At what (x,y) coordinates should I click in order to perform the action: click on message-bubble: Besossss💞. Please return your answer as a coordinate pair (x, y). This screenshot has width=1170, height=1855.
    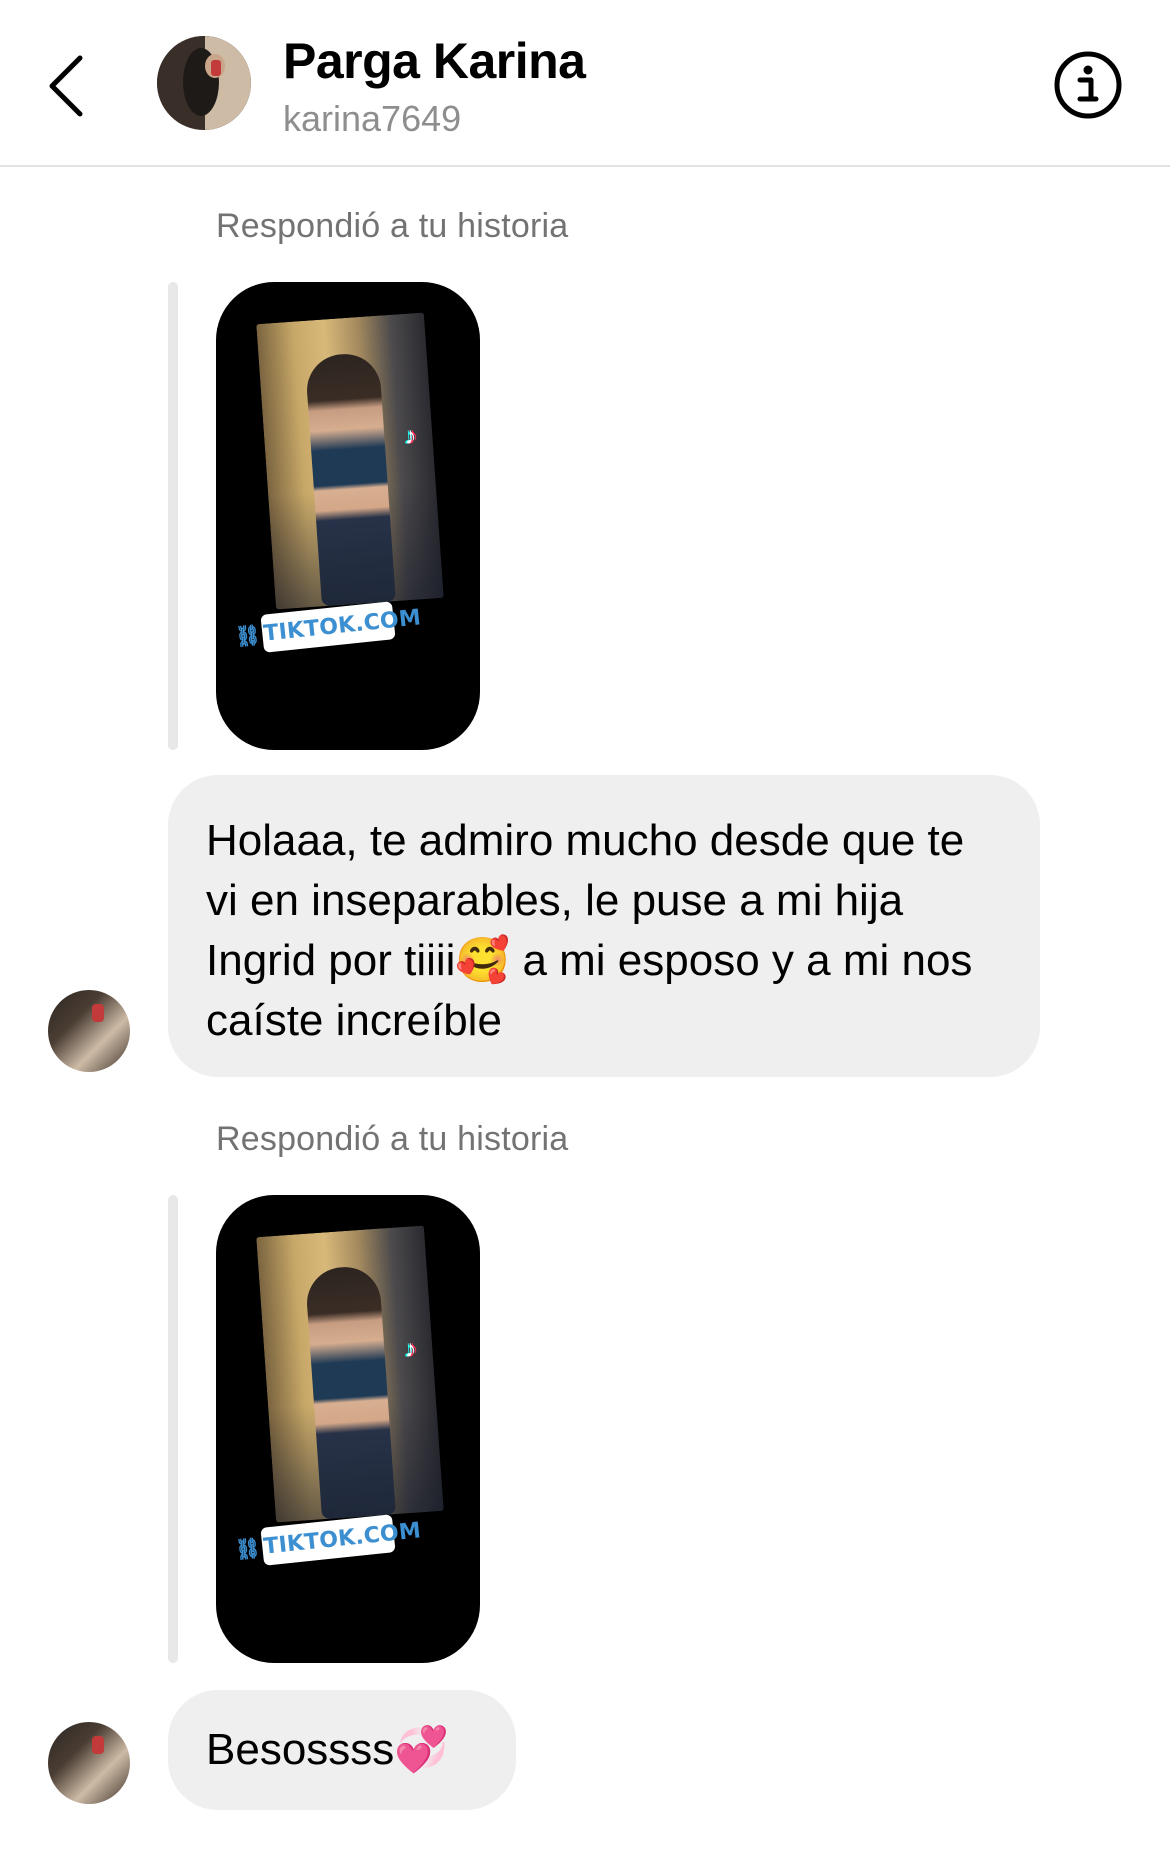
    Looking at the image, I should click on (342, 1750).